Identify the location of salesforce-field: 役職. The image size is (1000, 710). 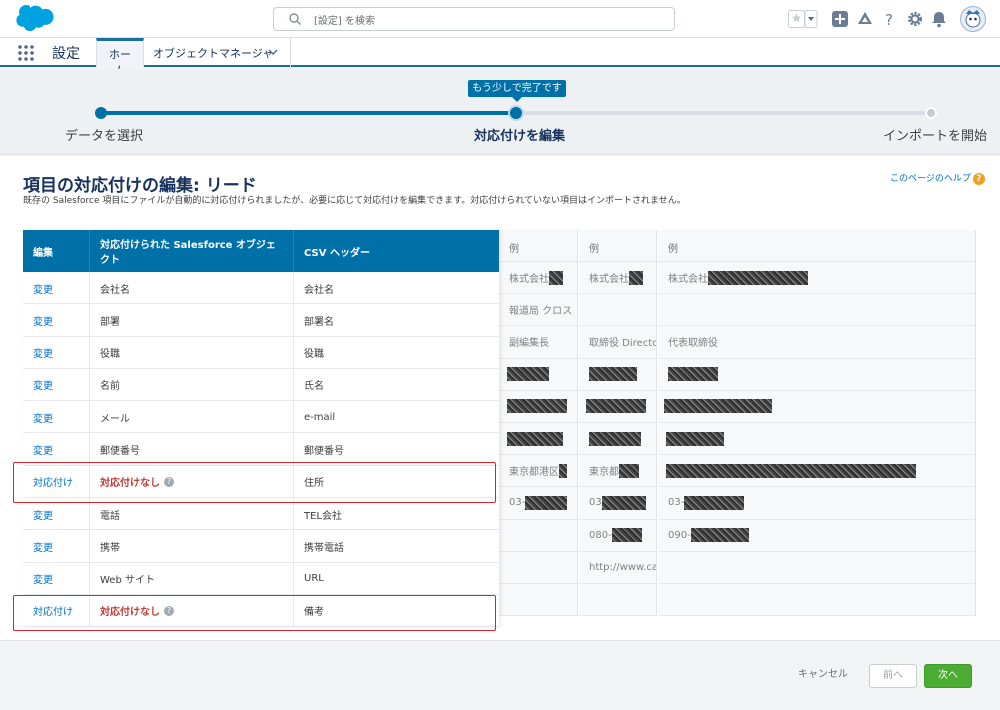
(110, 355).